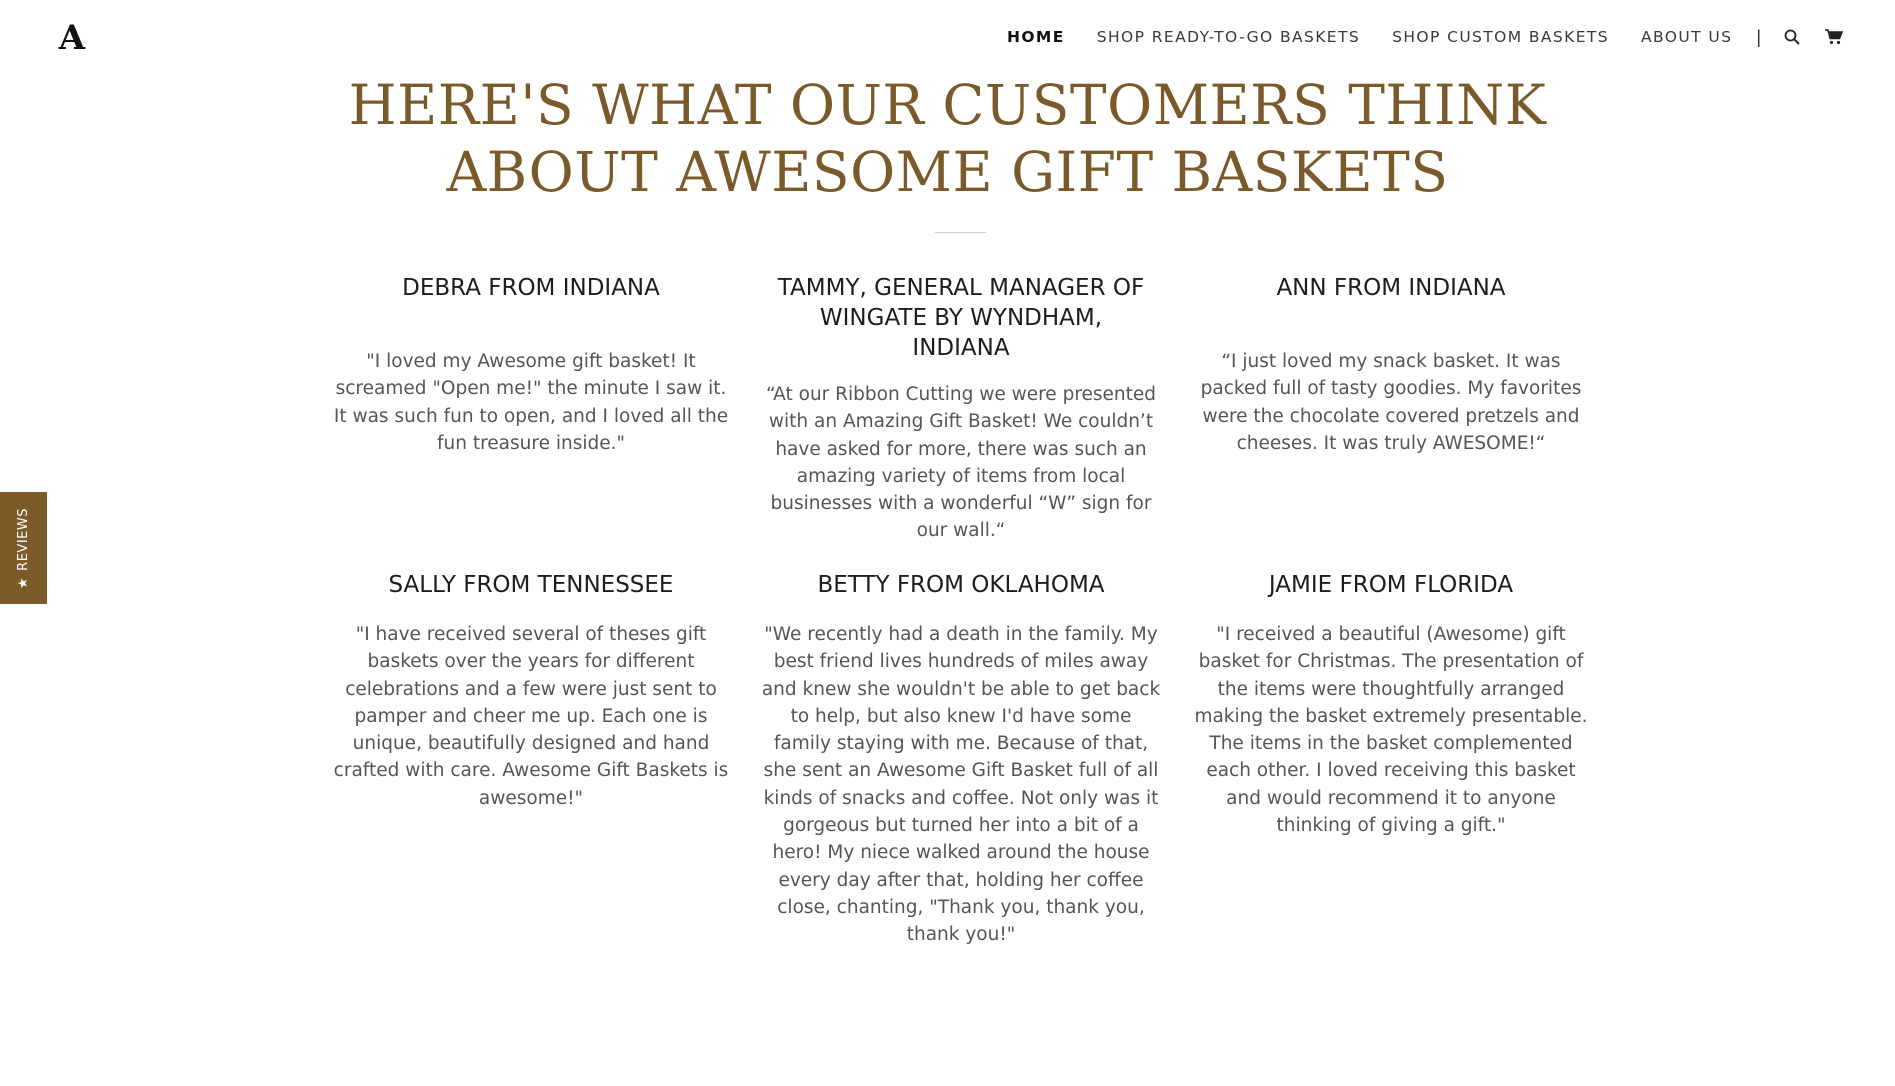  Describe the element at coordinates (960, 232) in the screenshot. I see `heading-divider` at that location.